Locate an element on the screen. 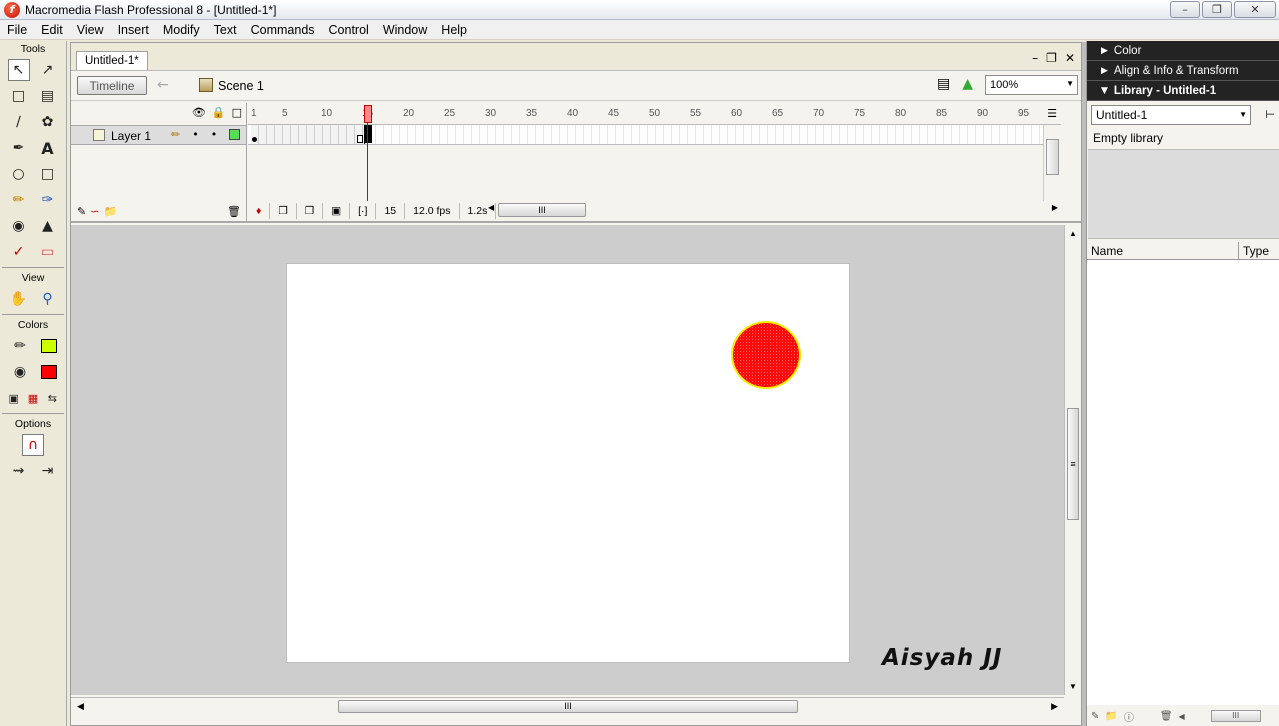 The height and width of the screenshot is (726, 1279). smooth-icon: ⇝ is located at coordinates (19, 471).